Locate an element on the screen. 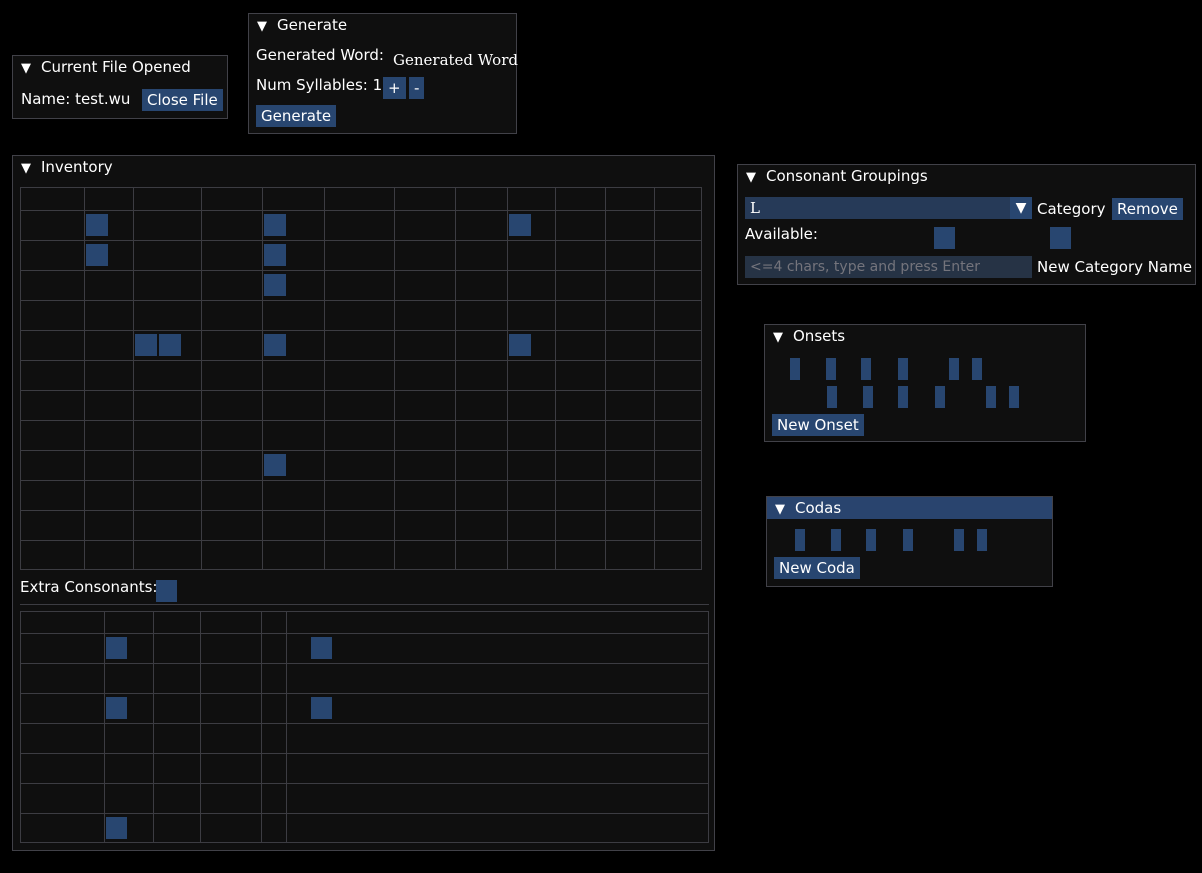 Image resolution: width=1202 pixels, height=873 pixels. codas-button-l is located at coordinates (836, 540).